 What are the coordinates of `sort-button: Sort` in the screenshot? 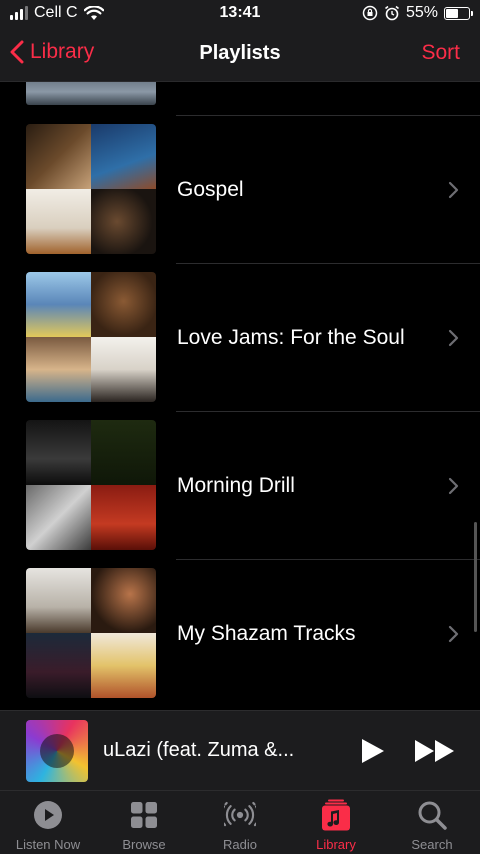 It's located at (440, 53).